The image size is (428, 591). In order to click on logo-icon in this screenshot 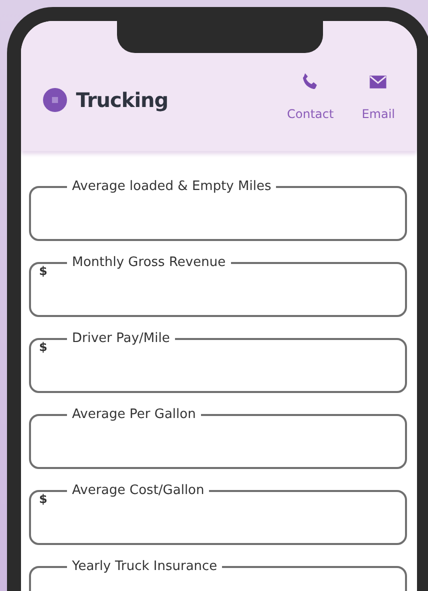, I will do `click(55, 100)`.